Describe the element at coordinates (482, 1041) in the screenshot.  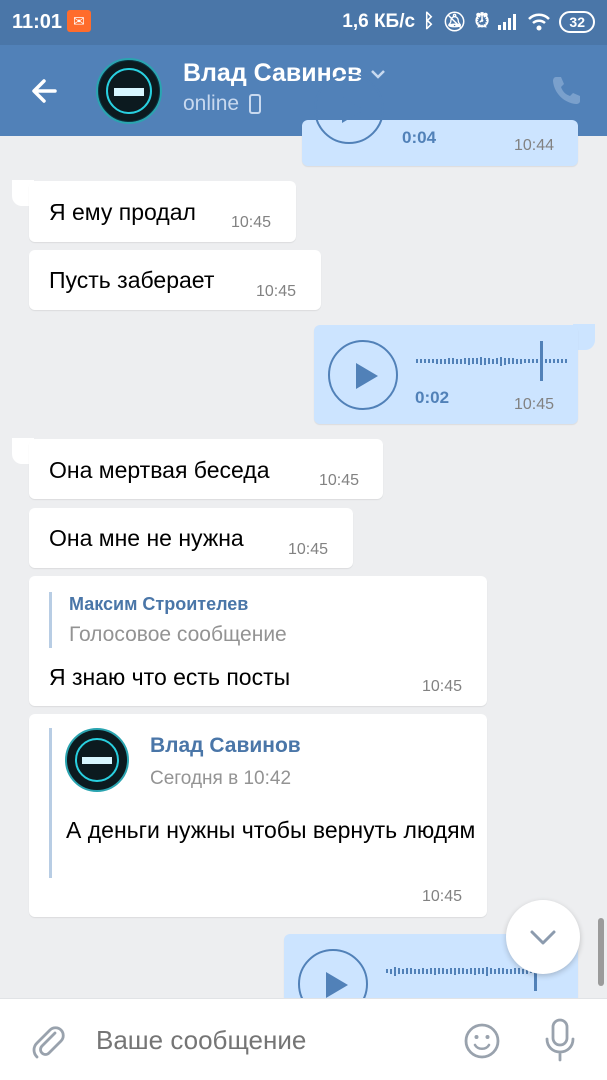
I see `emoji-icon` at that location.